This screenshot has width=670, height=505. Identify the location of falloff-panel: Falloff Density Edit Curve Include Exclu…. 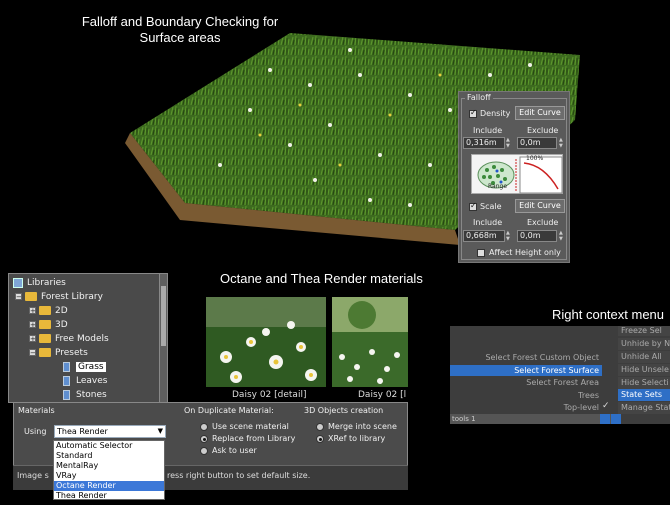
(514, 177).